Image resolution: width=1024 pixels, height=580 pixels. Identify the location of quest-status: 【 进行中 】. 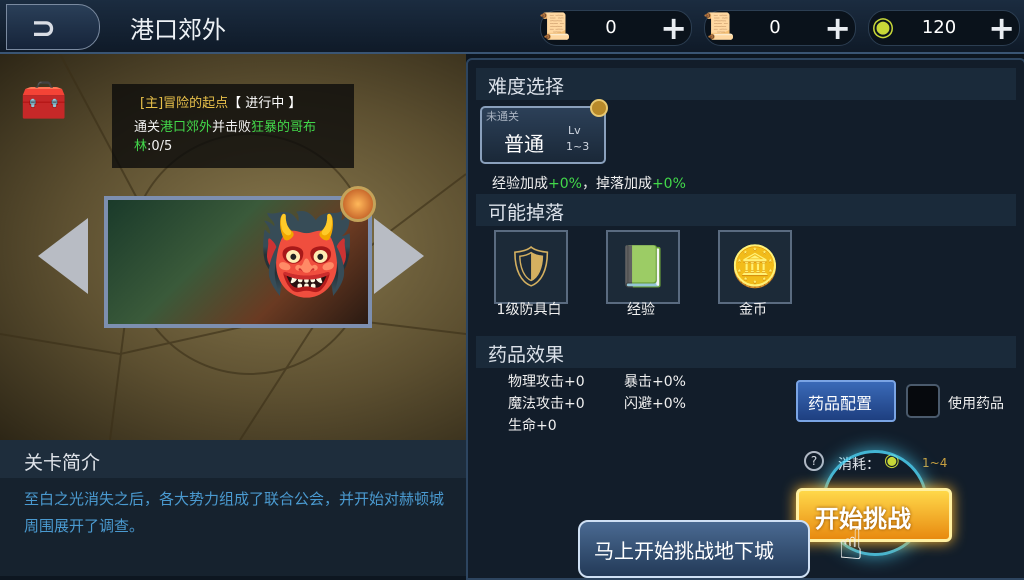
(265, 103).